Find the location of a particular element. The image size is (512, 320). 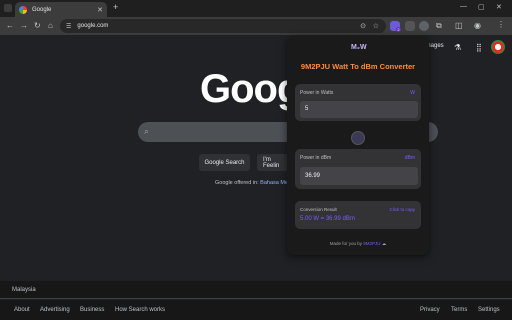

extension-logo: M₂W is located at coordinates (359, 47).